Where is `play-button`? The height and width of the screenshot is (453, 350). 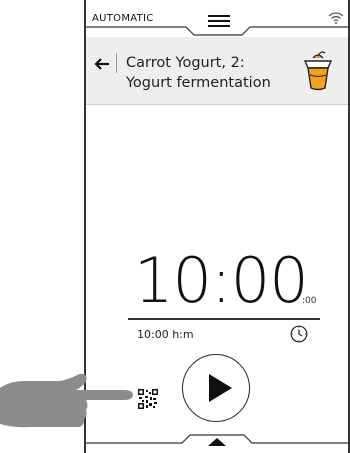 play-button is located at coordinates (216, 388).